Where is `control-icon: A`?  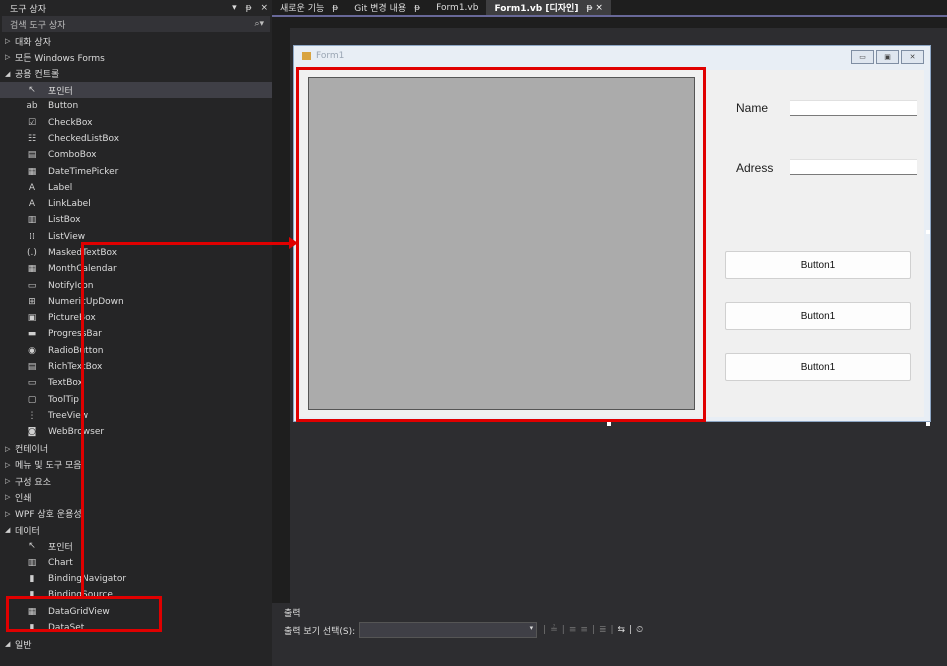 control-icon: A is located at coordinates (32, 204).